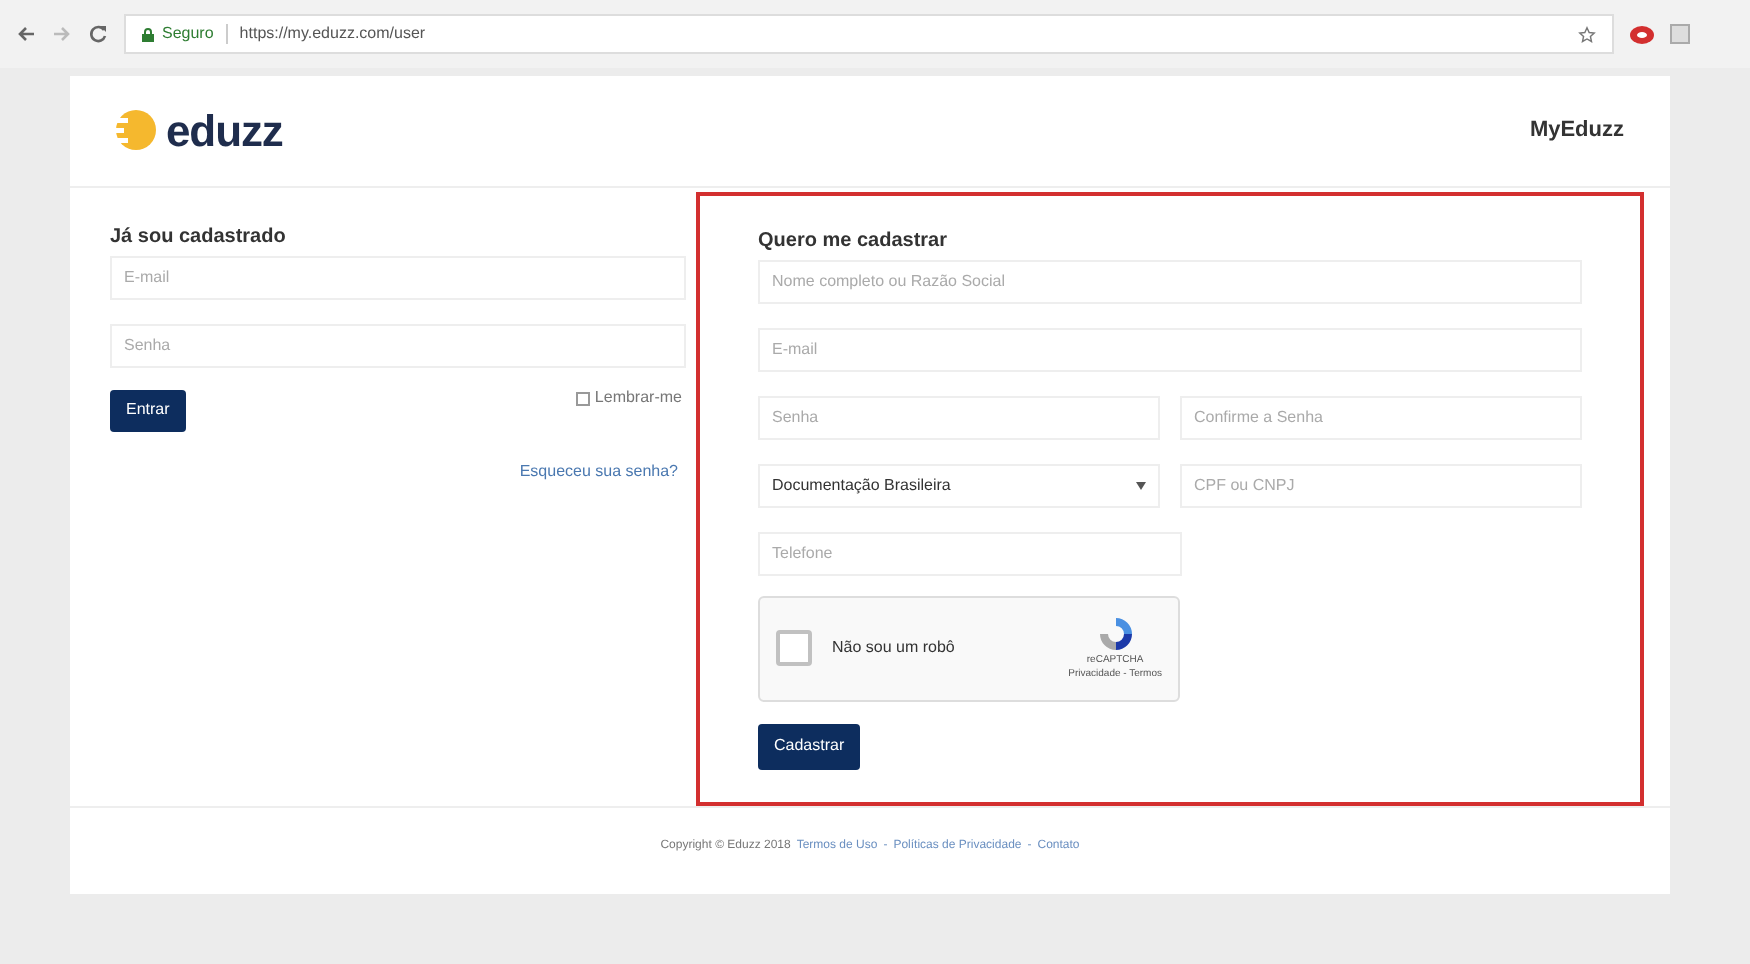  What do you see at coordinates (1115, 633) in the screenshot?
I see `recaptcha-icon` at bounding box center [1115, 633].